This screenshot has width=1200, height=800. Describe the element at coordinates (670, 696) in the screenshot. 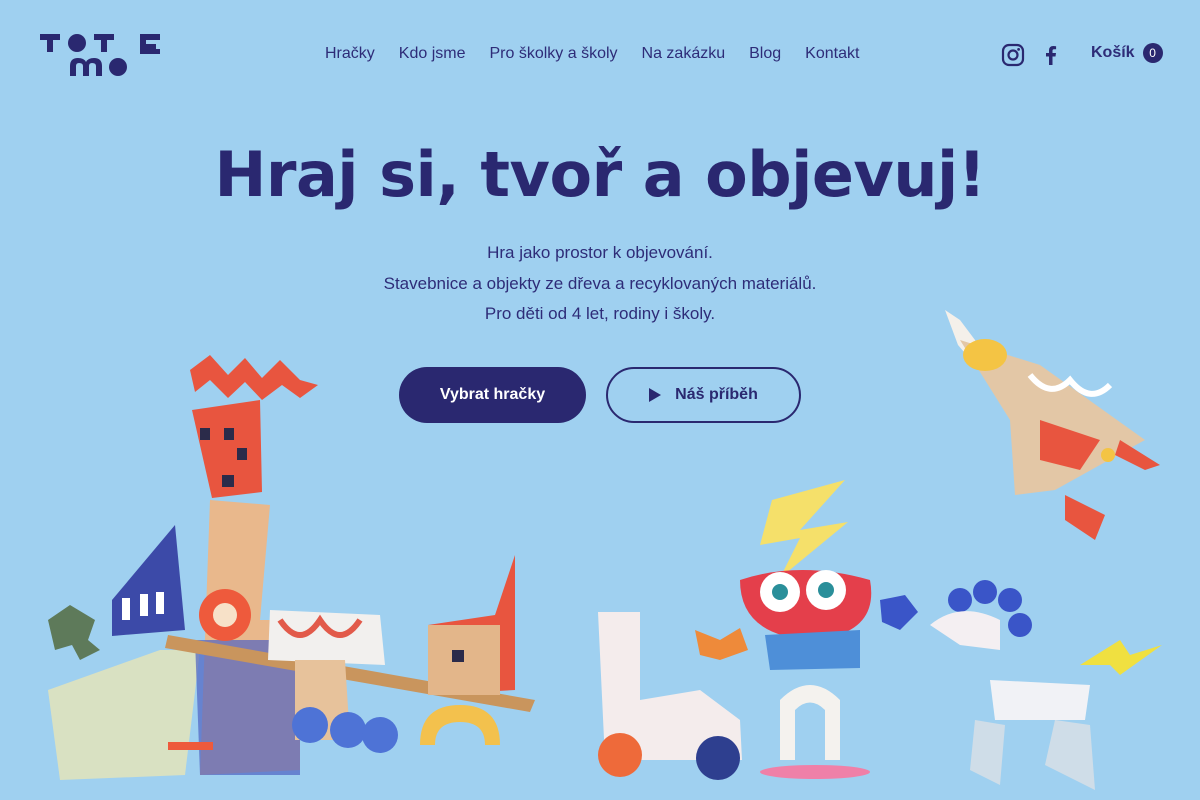

I see `toy-giraffe` at that location.